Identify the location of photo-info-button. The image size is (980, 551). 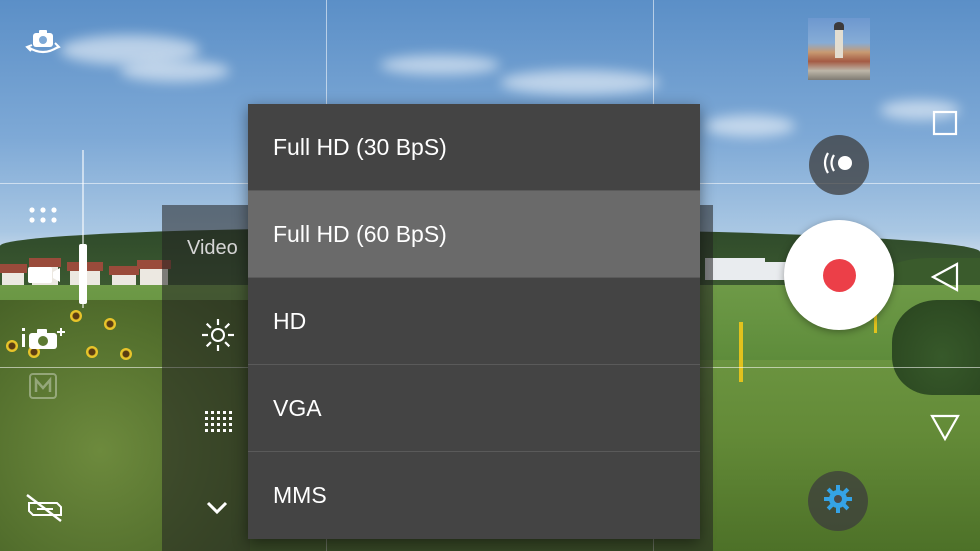
(44, 338).